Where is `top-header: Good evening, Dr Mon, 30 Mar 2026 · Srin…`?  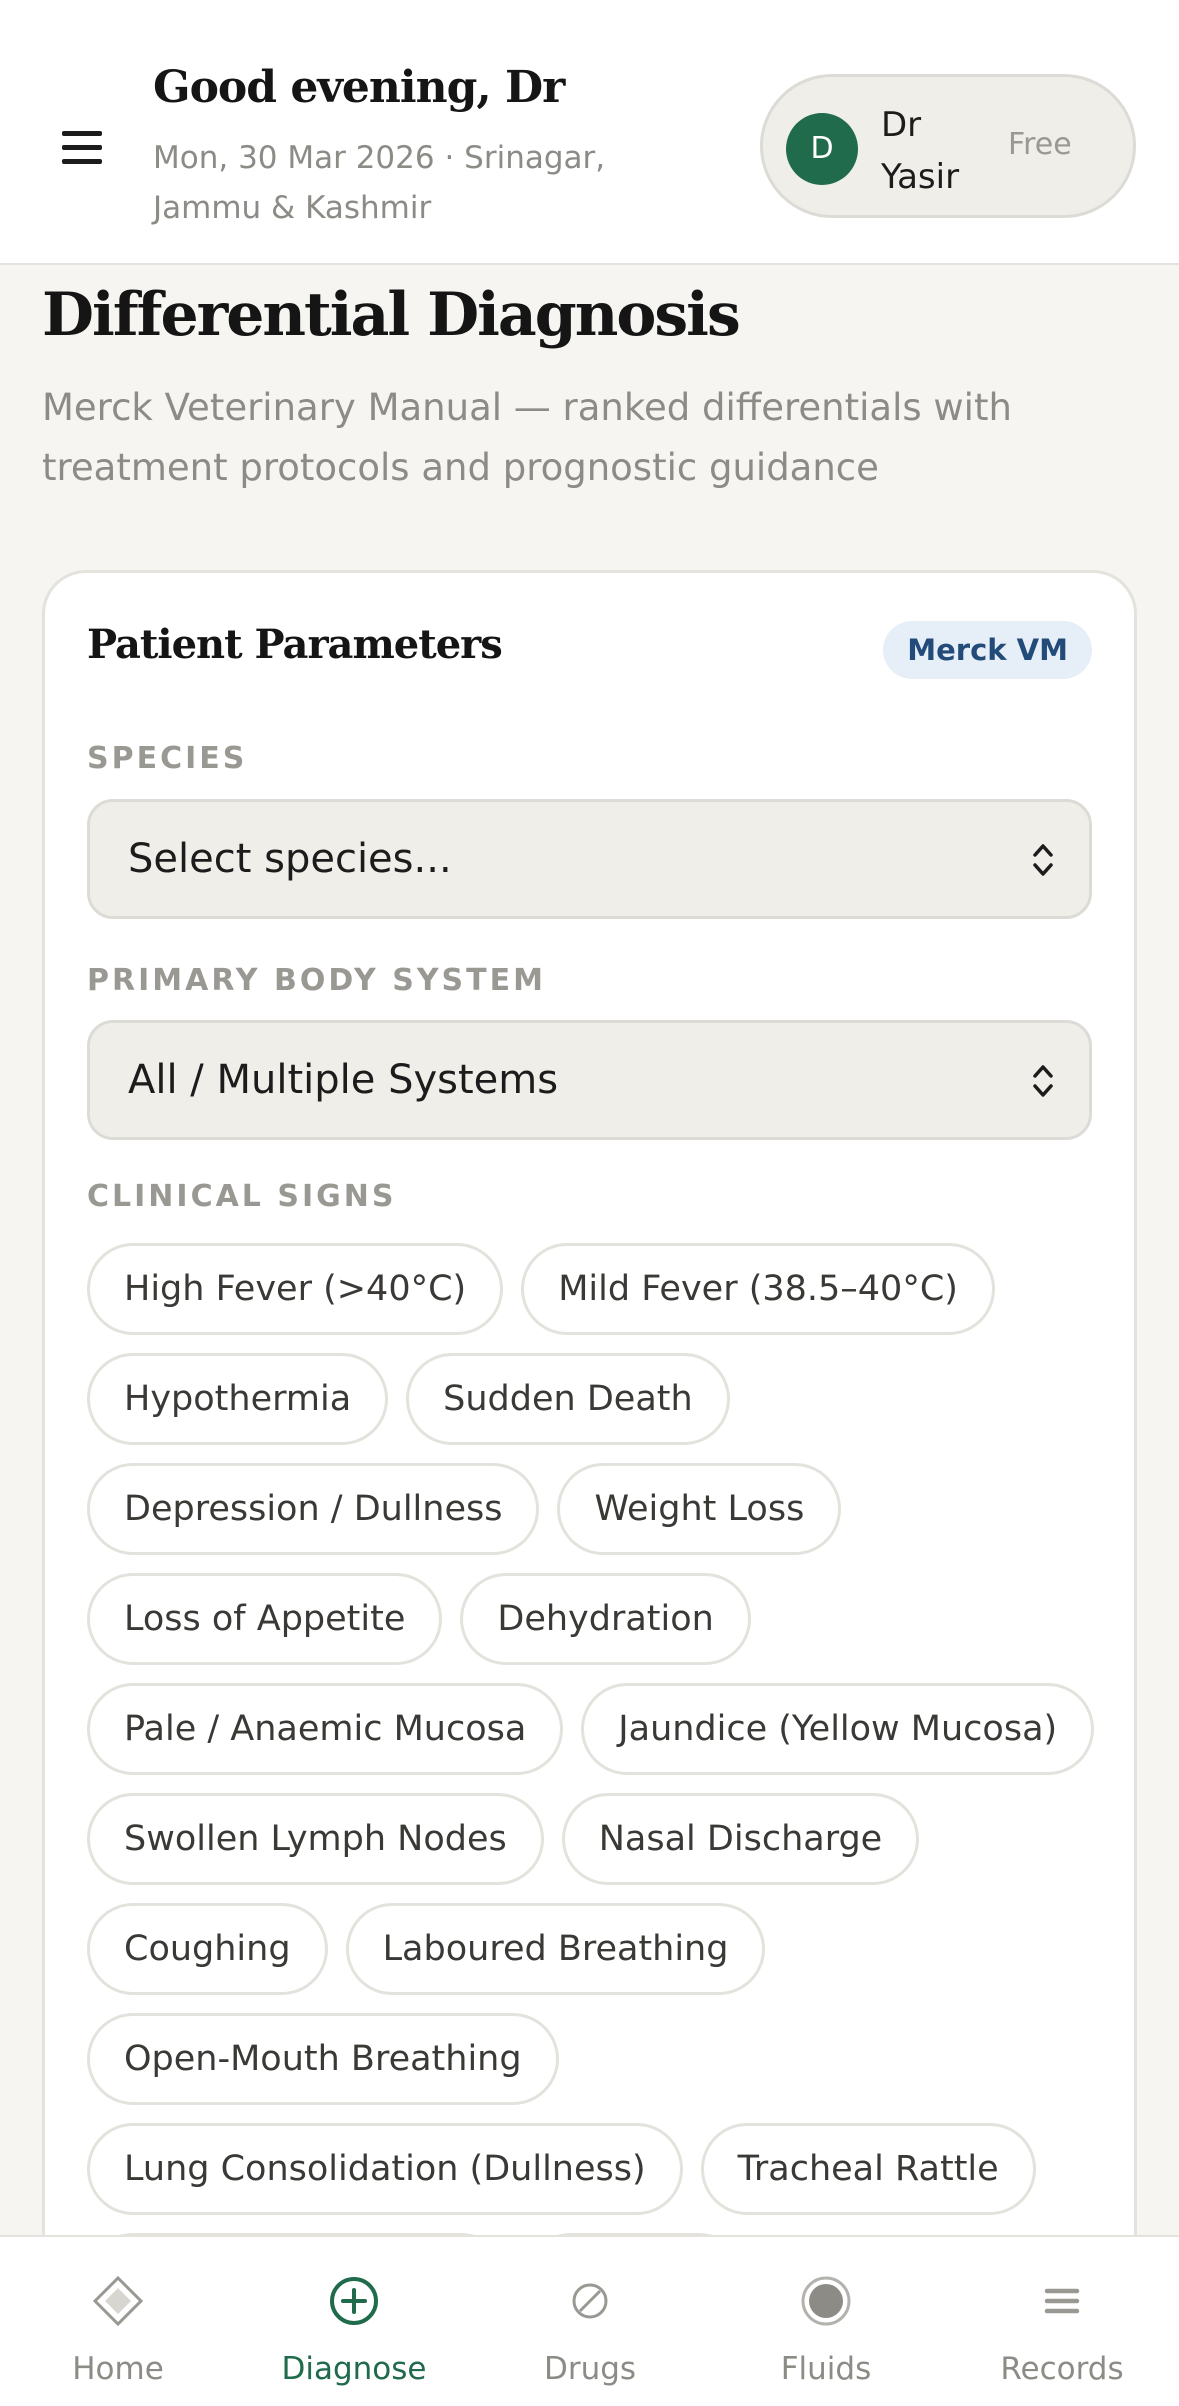 top-header: Good evening, Dr Mon, 30 Mar 2026 · Srin… is located at coordinates (589, 132).